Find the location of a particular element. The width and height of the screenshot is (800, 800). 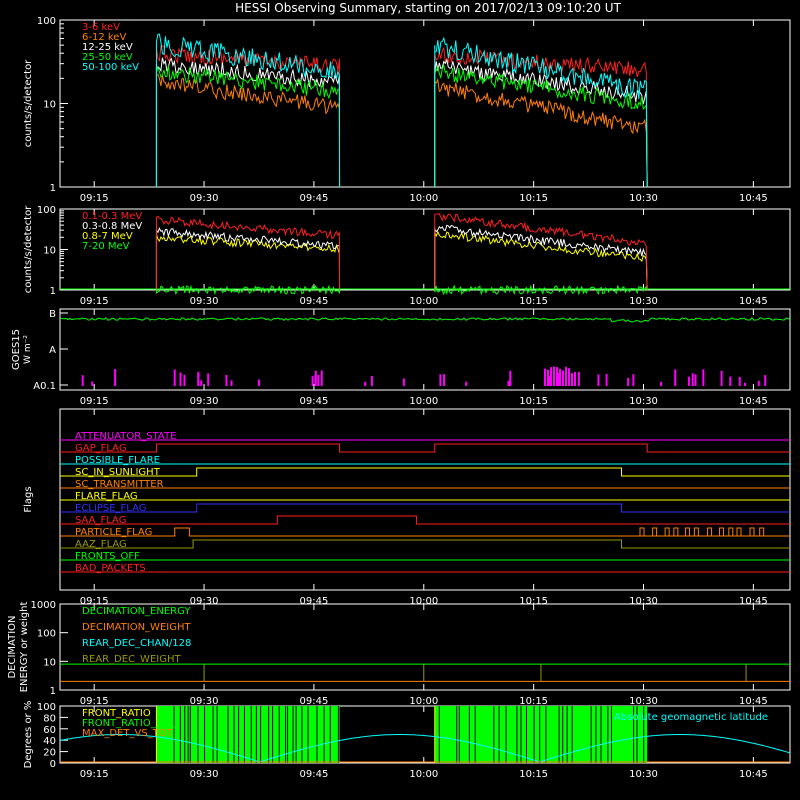

series-0-8-7-mev is located at coordinates (401, 260).